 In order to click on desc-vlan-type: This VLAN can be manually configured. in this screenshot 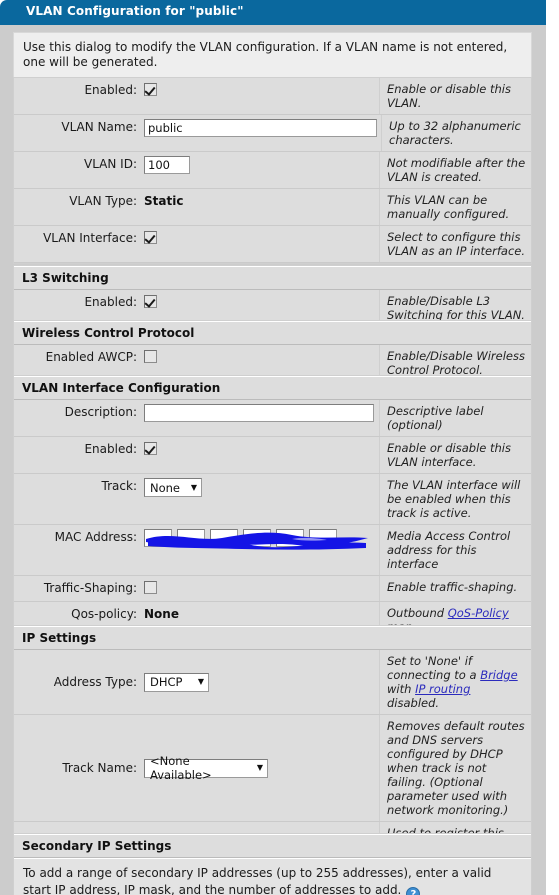, I will do `click(455, 207)`.